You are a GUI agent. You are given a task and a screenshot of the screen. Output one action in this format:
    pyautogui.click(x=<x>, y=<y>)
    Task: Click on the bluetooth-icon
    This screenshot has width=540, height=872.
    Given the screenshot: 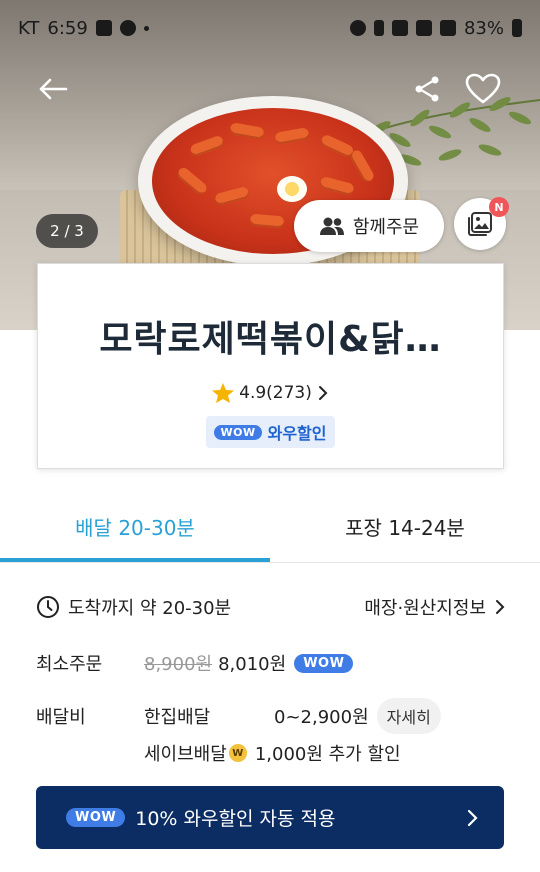 What is the action you would take?
    pyautogui.click(x=378, y=28)
    